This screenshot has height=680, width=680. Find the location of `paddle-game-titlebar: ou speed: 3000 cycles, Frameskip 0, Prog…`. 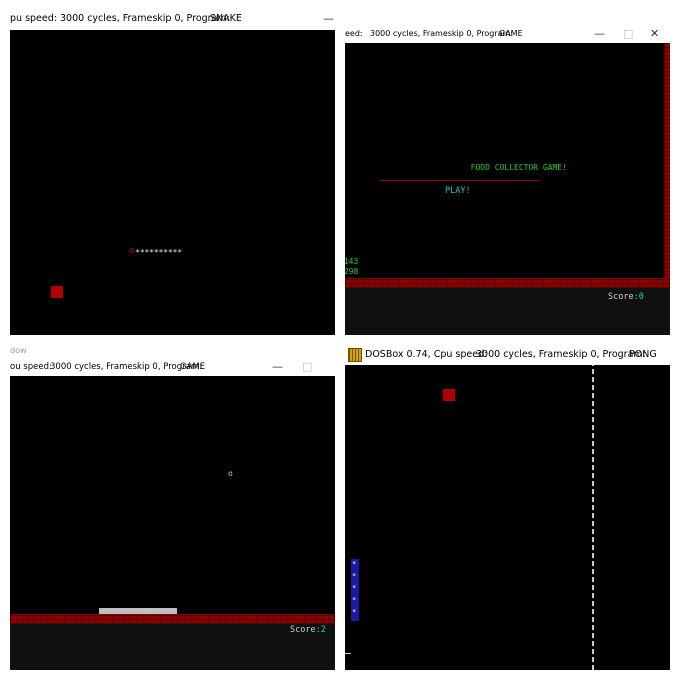

paddle-game-titlebar: ou speed: 3000 cycles, Frameskip 0, Prog… is located at coordinates (172, 367).